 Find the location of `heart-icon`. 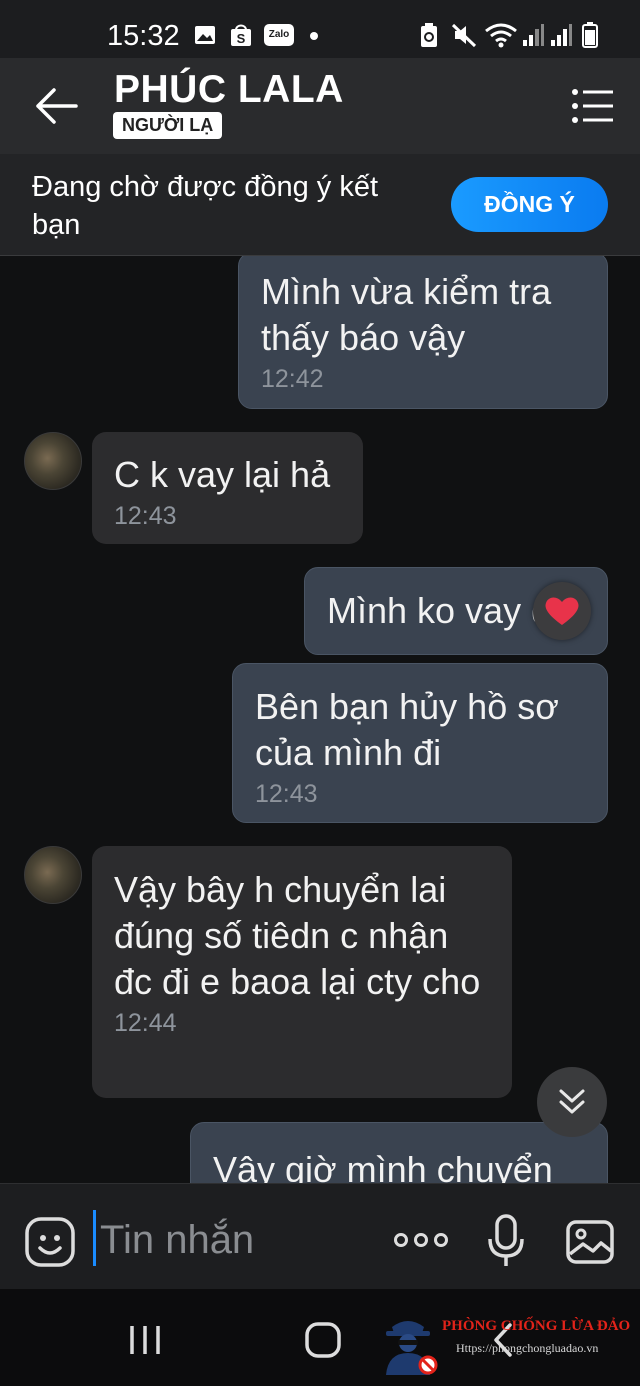

heart-icon is located at coordinates (562, 611).